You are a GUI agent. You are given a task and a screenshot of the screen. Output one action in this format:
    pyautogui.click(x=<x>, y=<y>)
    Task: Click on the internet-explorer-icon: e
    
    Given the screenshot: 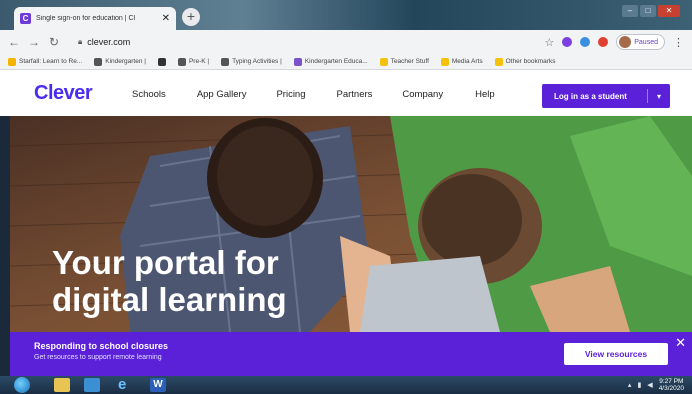 What is the action you would take?
    pyautogui.click(x=126, y=384)
    